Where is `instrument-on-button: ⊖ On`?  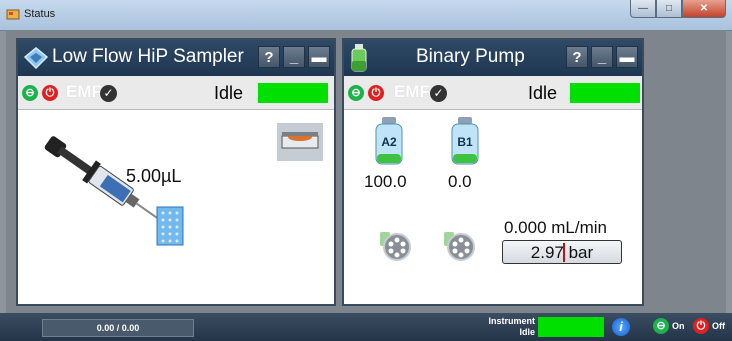
instrument-on-button: ⊖ On is located at coordinates (669, 326).